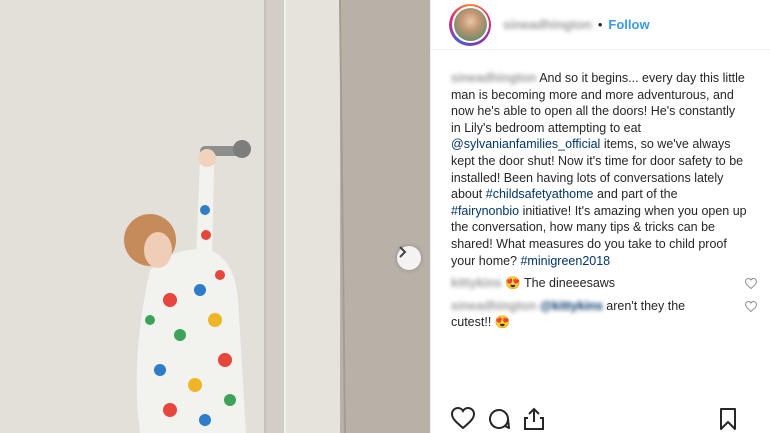 The height and width of the screenshot is (433, 770). I want to click on comment-item: kittykins 😍 The dineeesaws, so click(604, 283).